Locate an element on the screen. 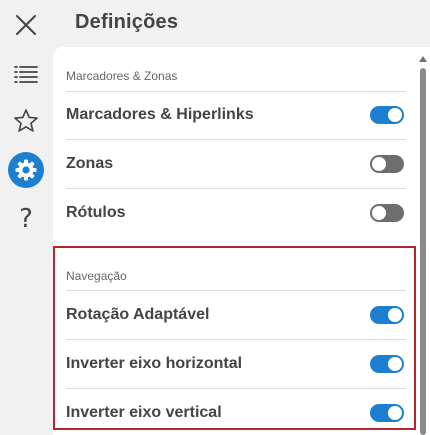  setting-row-invert-horizontal: Inverter eixo horizontal is located at coordinates (236, 364).